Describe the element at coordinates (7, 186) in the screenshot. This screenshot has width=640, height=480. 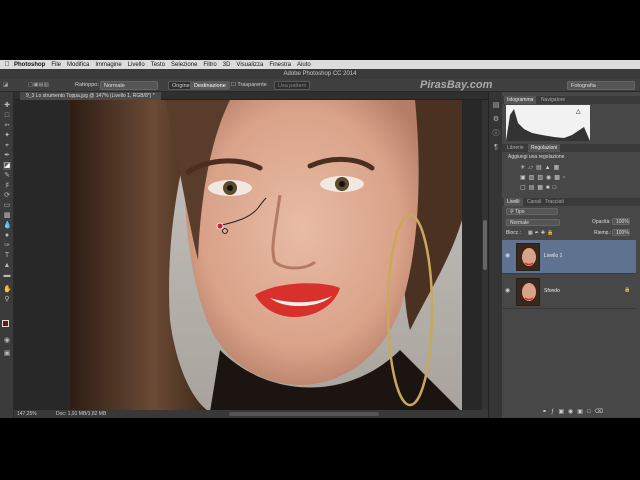
I see `clone-stamp-icon: ♯` at that location.